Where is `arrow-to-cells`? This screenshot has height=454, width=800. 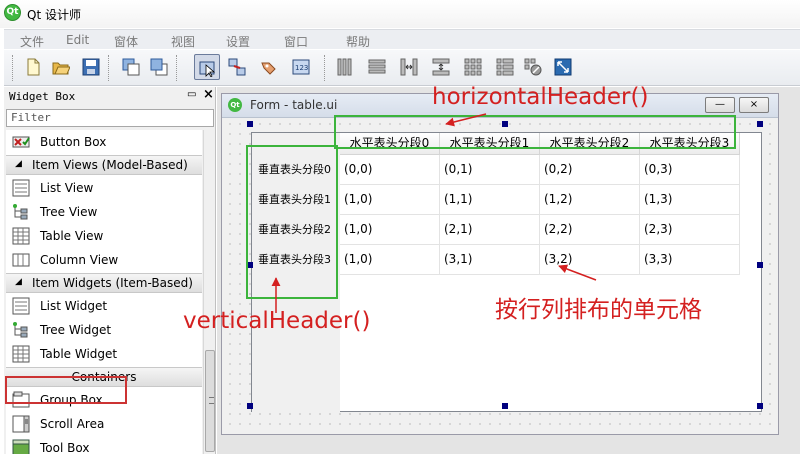
arrow-to-cells is located at coordinates (577, 272).